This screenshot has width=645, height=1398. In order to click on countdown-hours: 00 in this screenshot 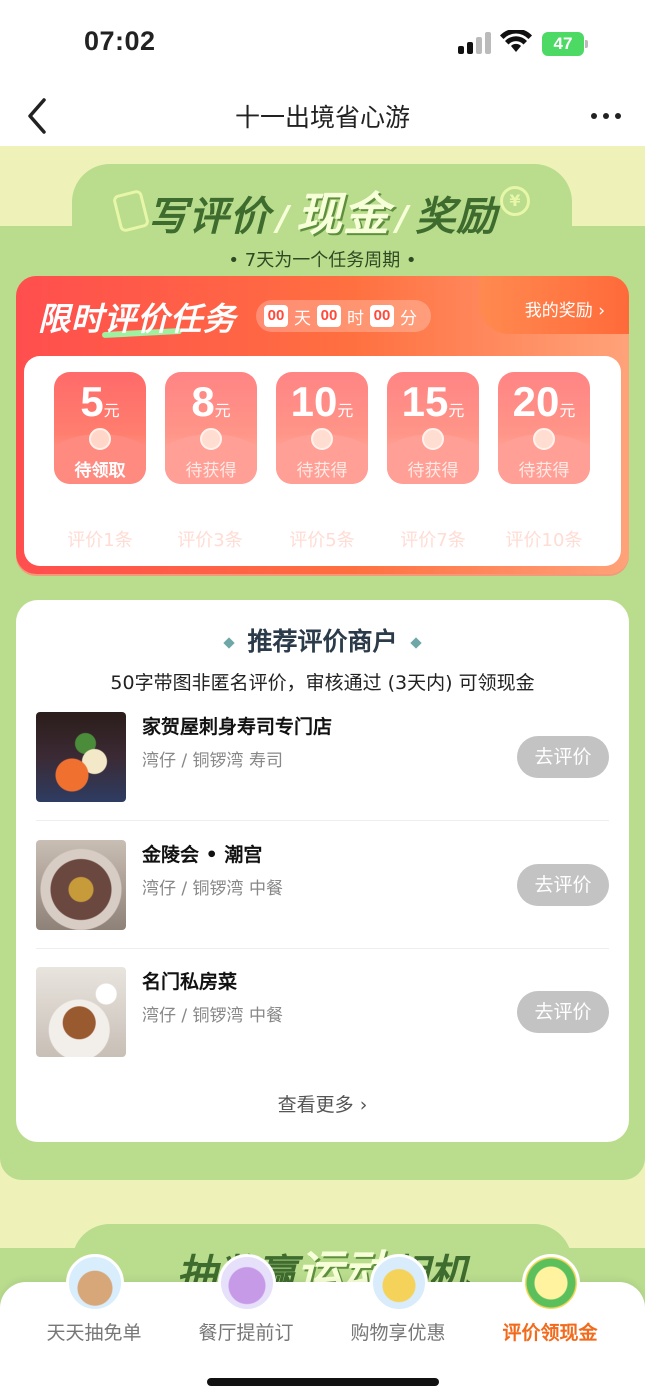, I will do `click(329, 316)`.